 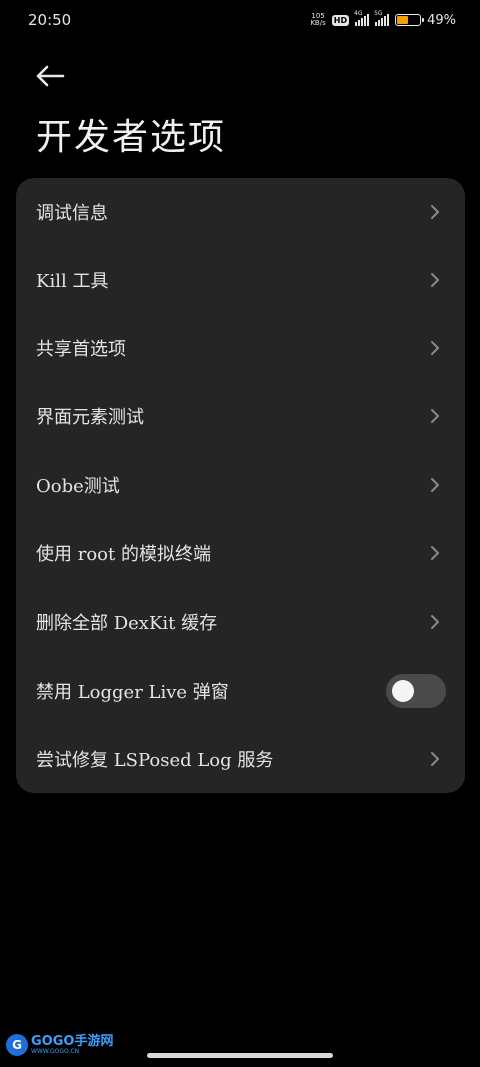 What do you see at coordinates (410, 20) in the screenshot?
I see `battery-icon` at bounding box center [410, 20].